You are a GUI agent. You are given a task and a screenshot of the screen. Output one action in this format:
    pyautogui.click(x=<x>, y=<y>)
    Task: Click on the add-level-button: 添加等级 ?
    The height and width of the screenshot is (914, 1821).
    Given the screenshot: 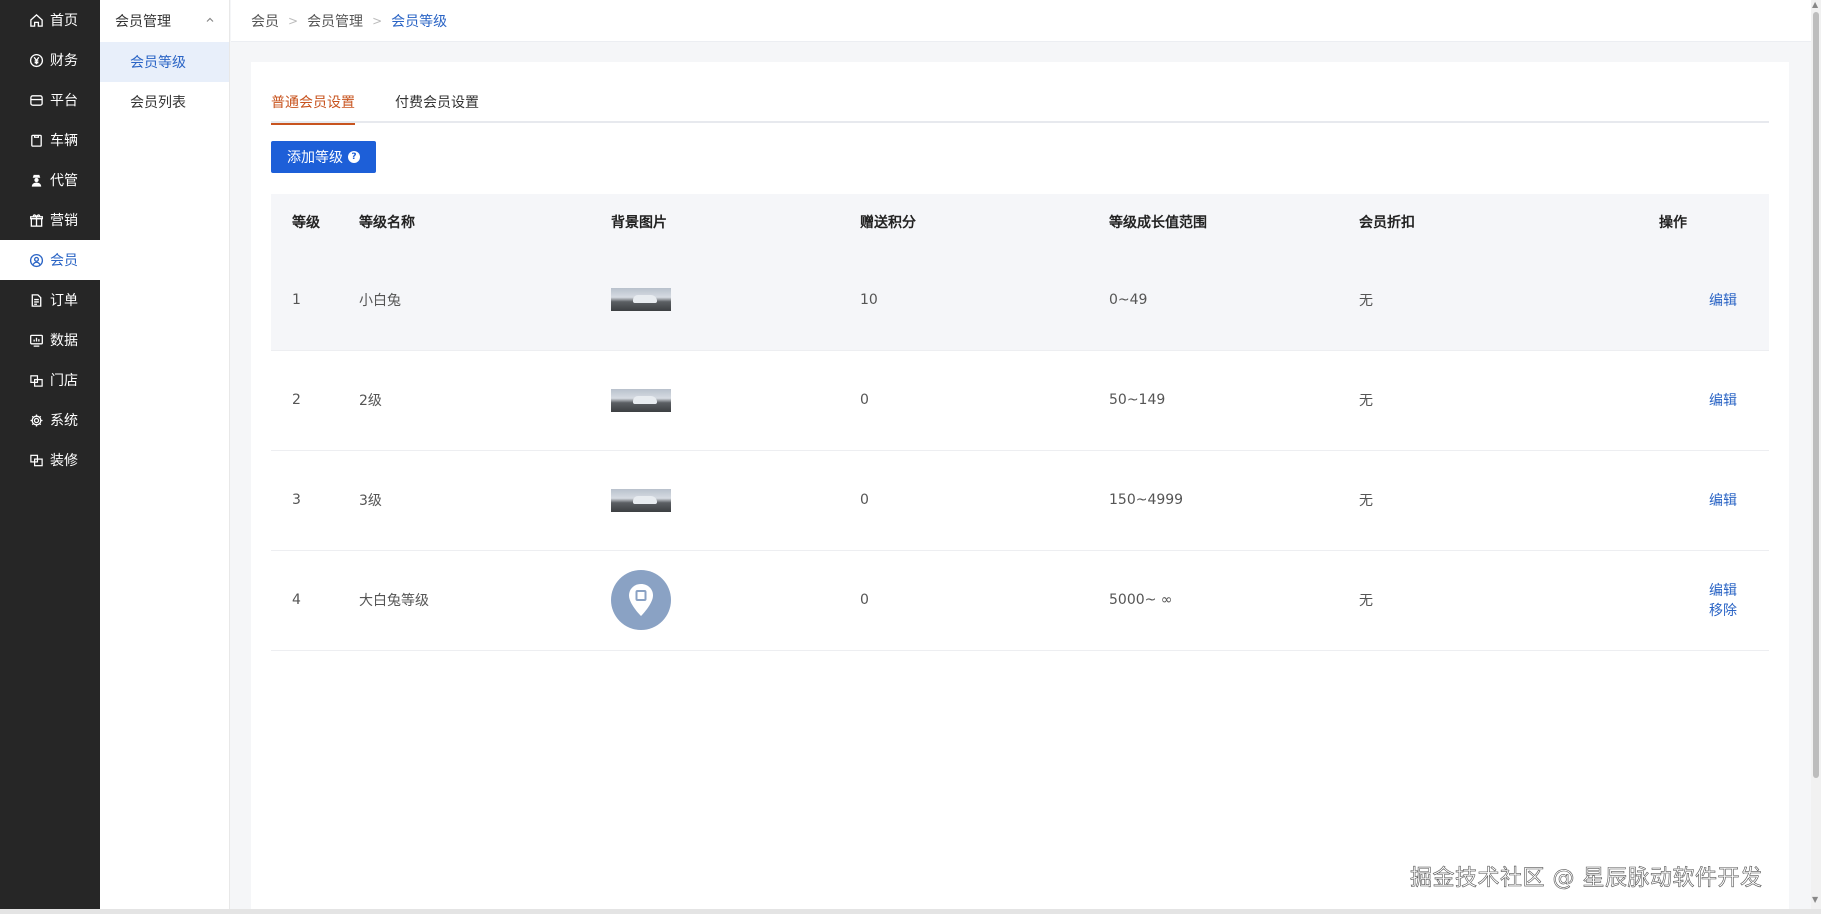 What is the action you would take?
    pyautogui.click(x=323, y=157)
    